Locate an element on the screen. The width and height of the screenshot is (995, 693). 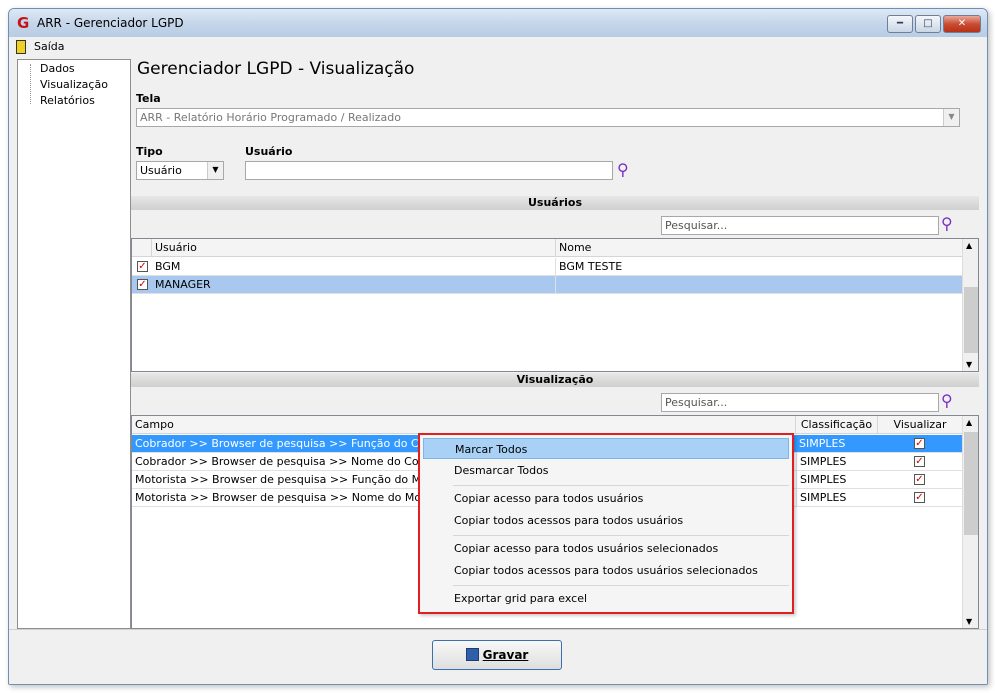
column-header-classificacao: Classificação is located at coordinates (837, 425).